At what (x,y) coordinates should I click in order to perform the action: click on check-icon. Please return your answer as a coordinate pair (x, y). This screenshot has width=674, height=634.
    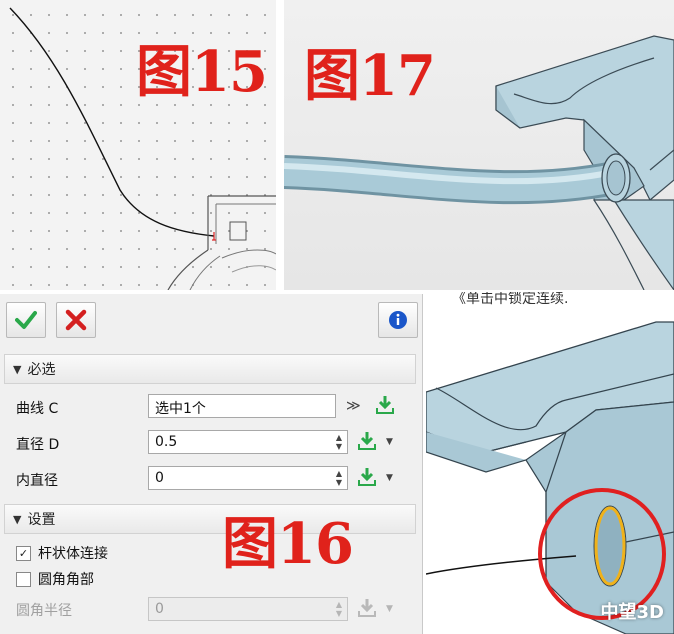
    Looking at the image, I should click on (26, 320).